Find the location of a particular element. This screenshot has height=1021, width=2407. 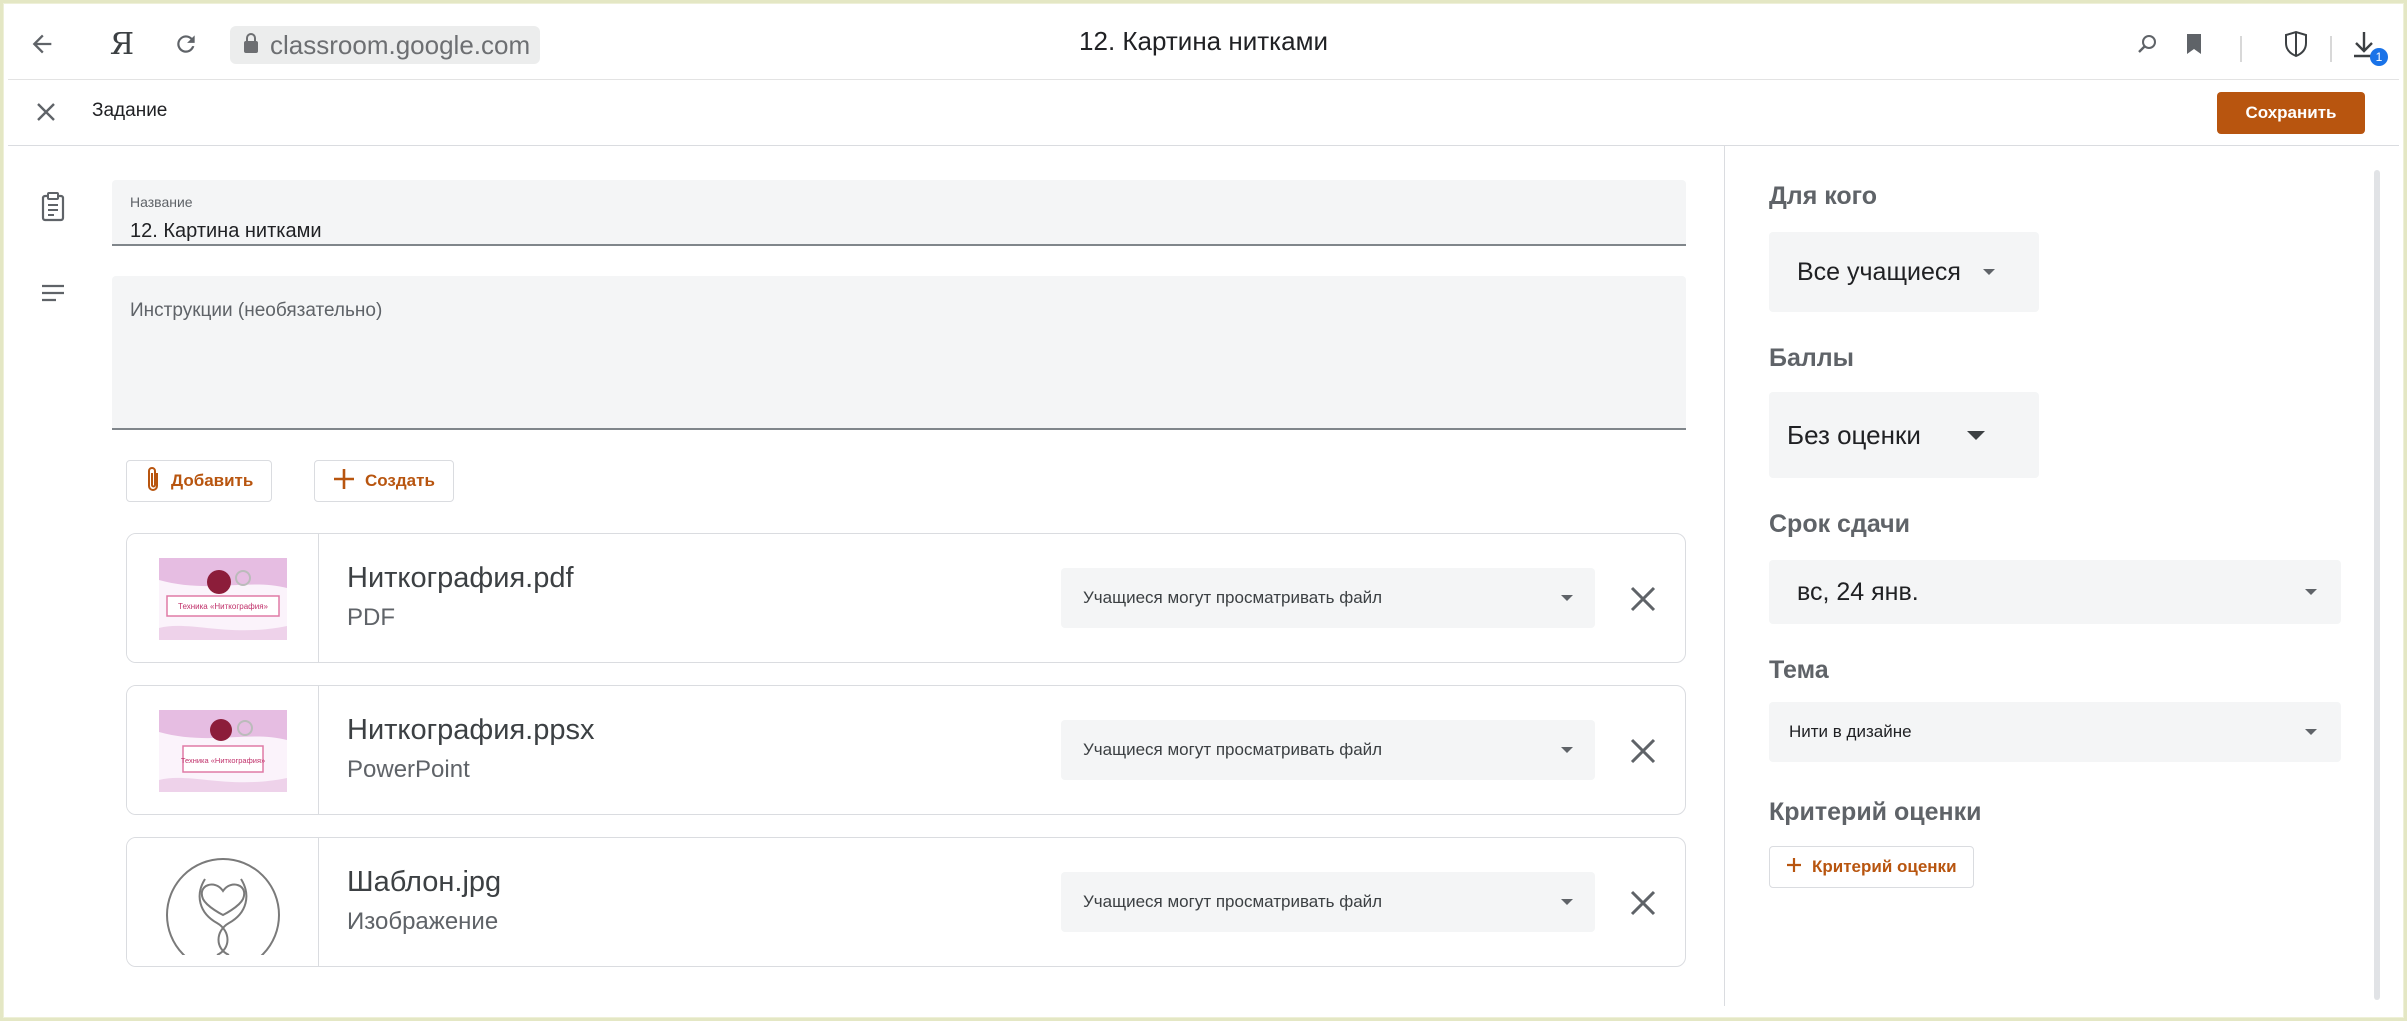

due-date-dropdown: вс, 24 янв. is located at coordinates (2055, 592).